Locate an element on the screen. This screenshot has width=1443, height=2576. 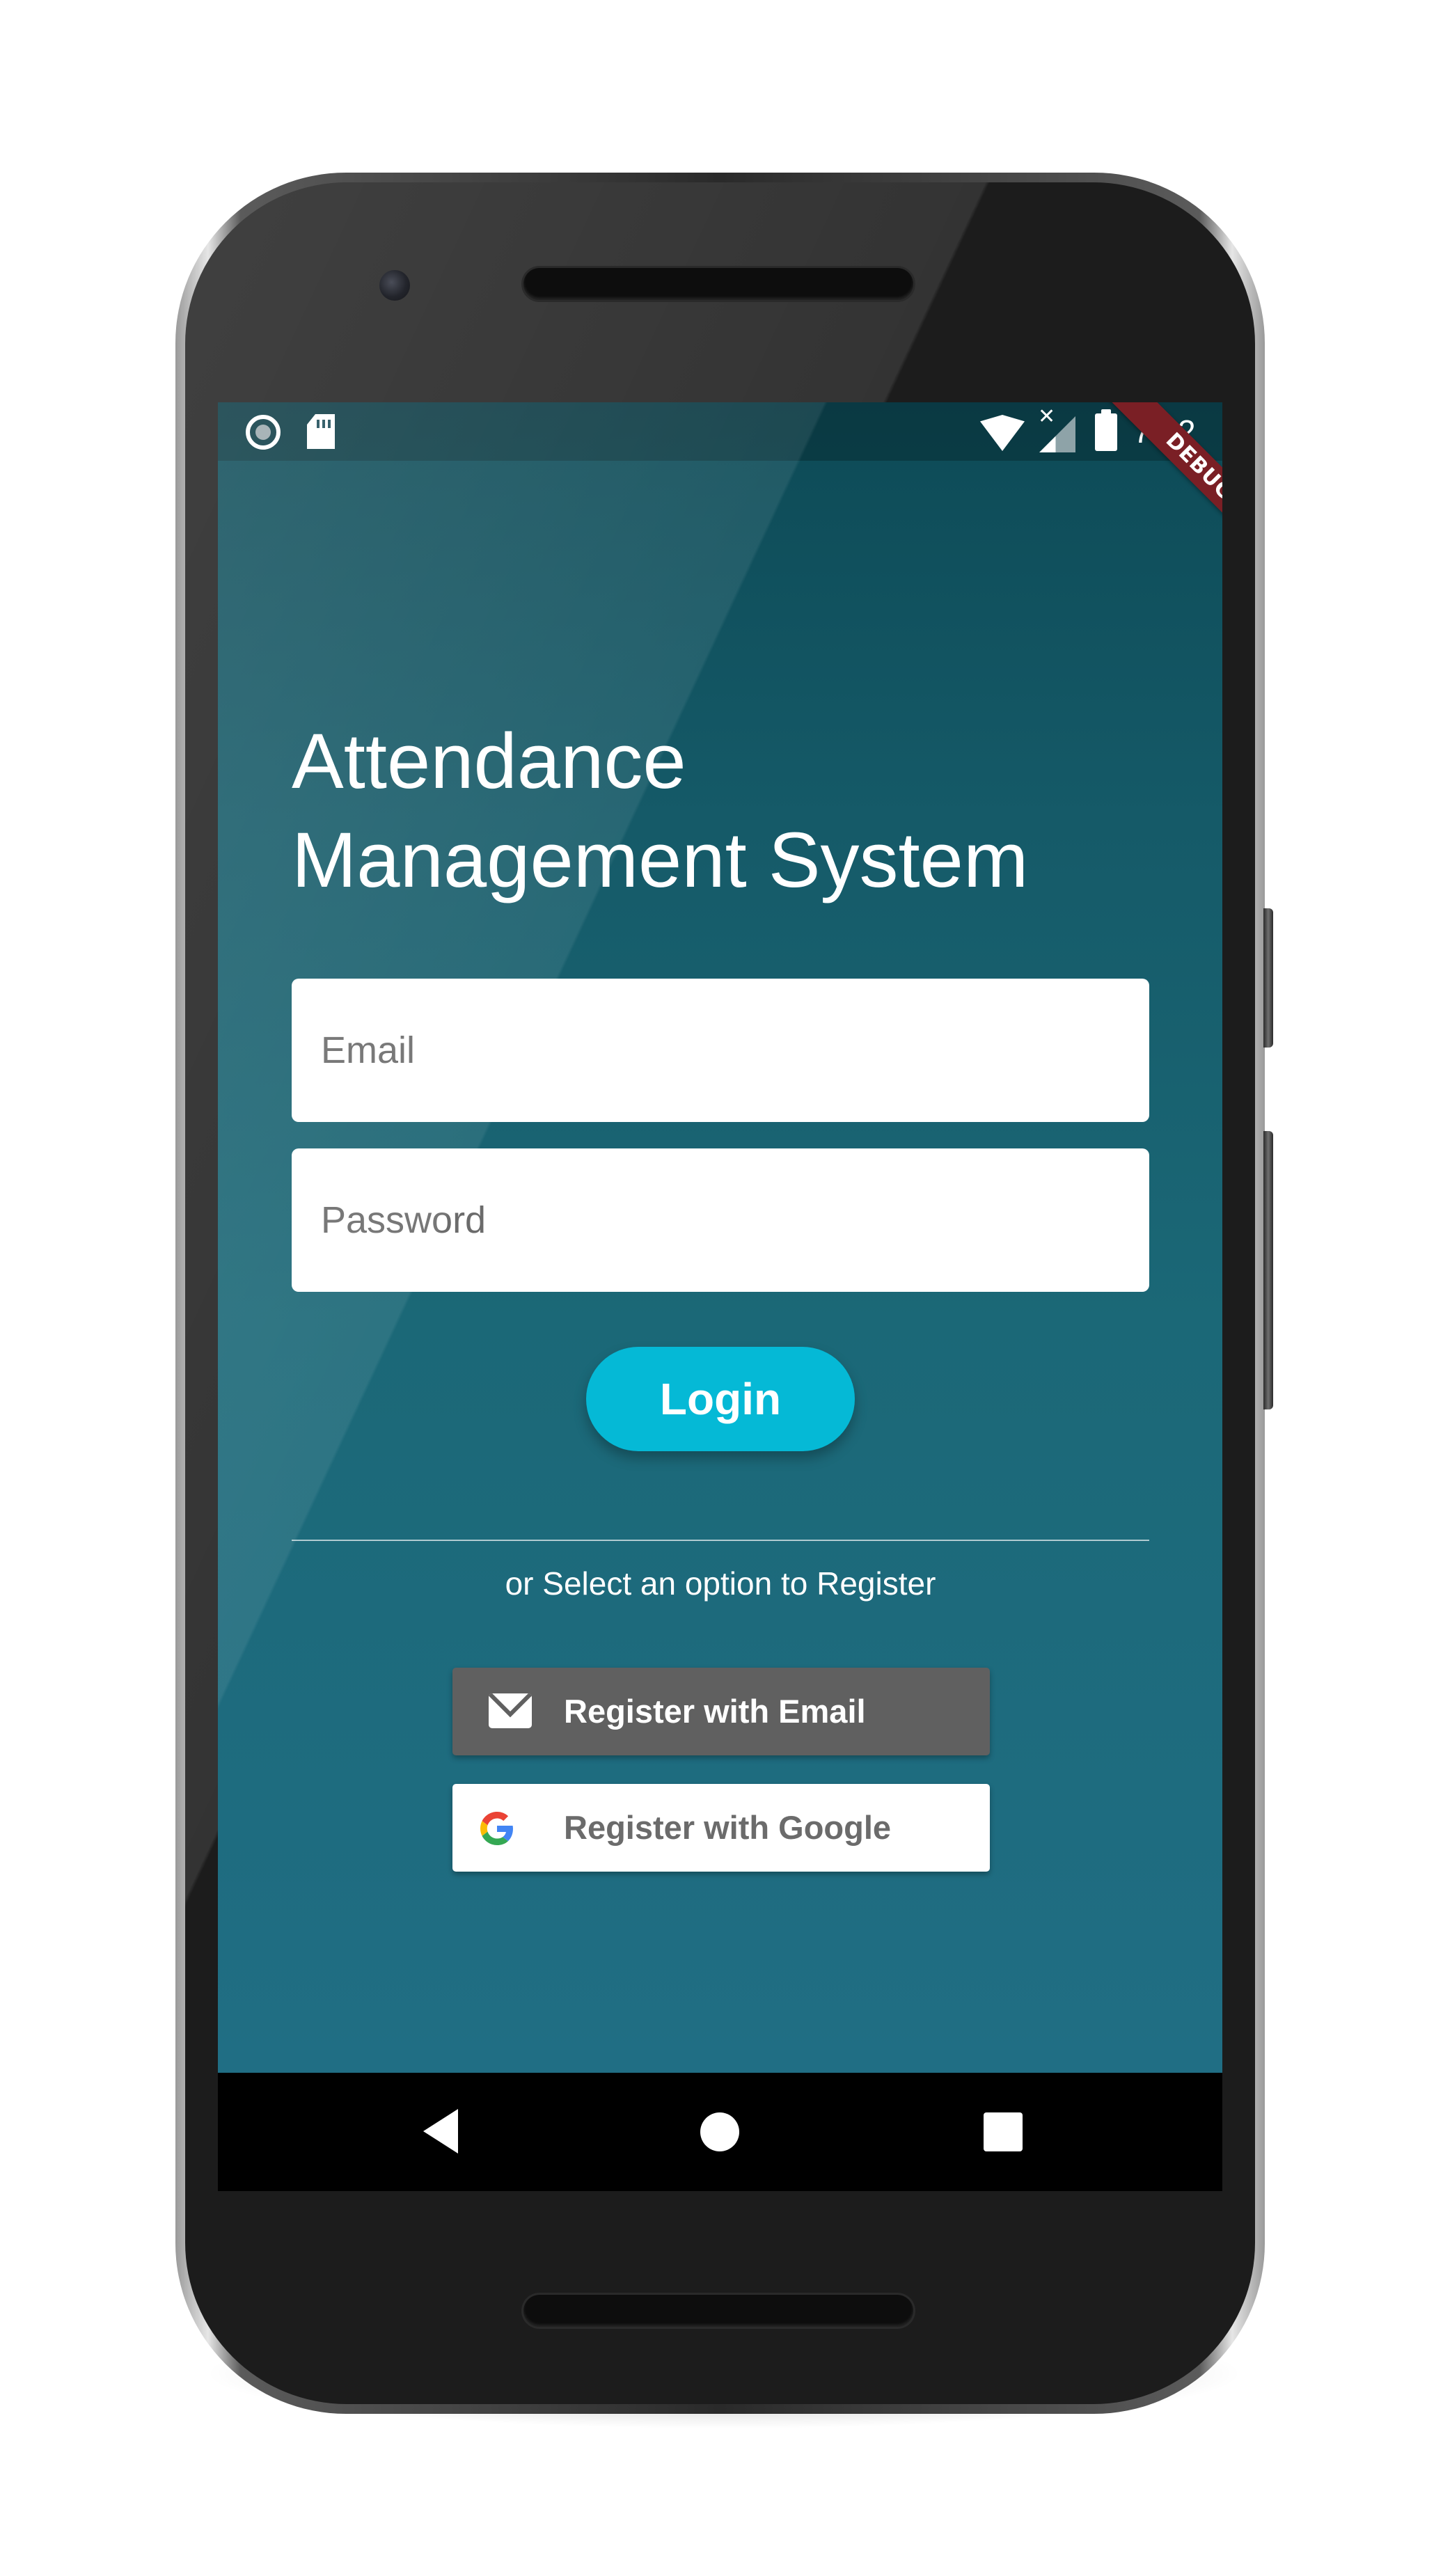
title-line-1: Attendance is located at coordinates (489, 761).